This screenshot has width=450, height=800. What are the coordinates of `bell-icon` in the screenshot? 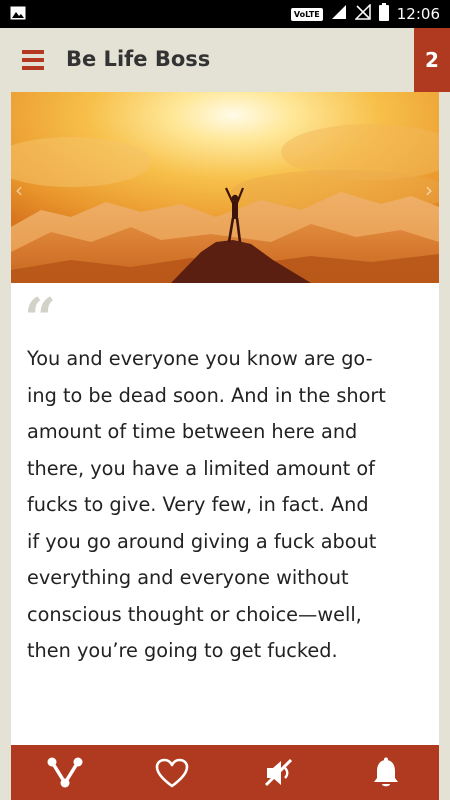 It's located at (385, 771).